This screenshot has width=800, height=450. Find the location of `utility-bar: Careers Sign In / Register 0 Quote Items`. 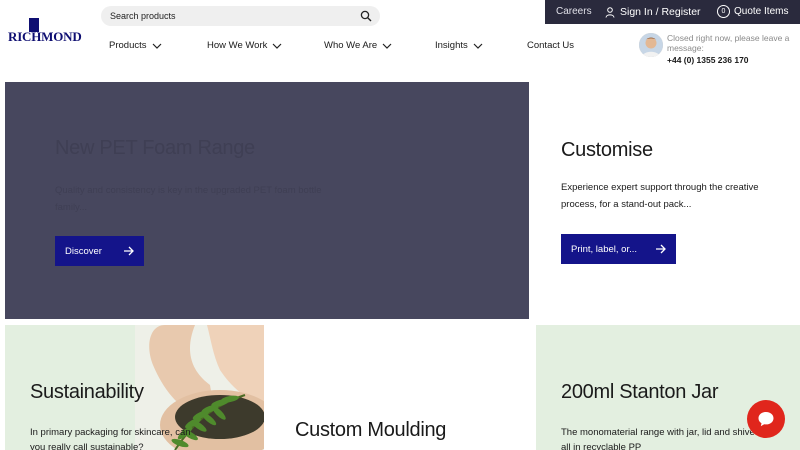

utility-bar: Careers Sign In / Register 0 Quote Items is located at coordinates (672, 12).